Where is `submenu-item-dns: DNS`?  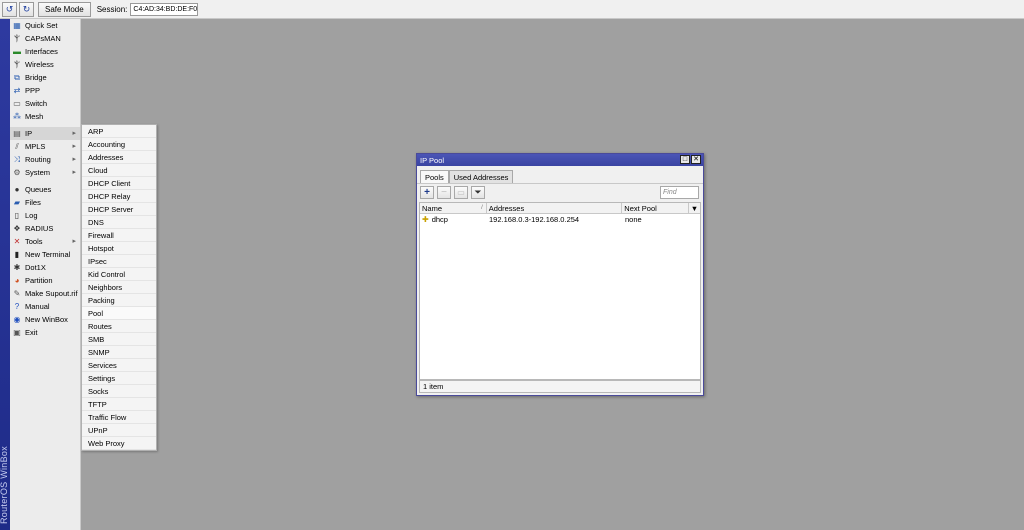
submenu-item-dns: DNS is located at coordinates (119, 222).